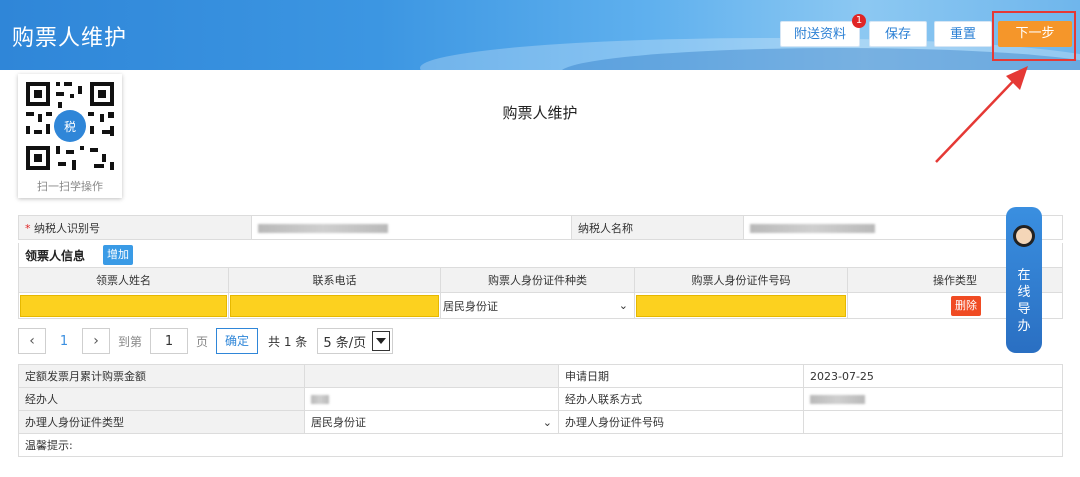 This screenshot has height=477, width=1080. I want to click on handler-label: 经办人, so click(161, 399).